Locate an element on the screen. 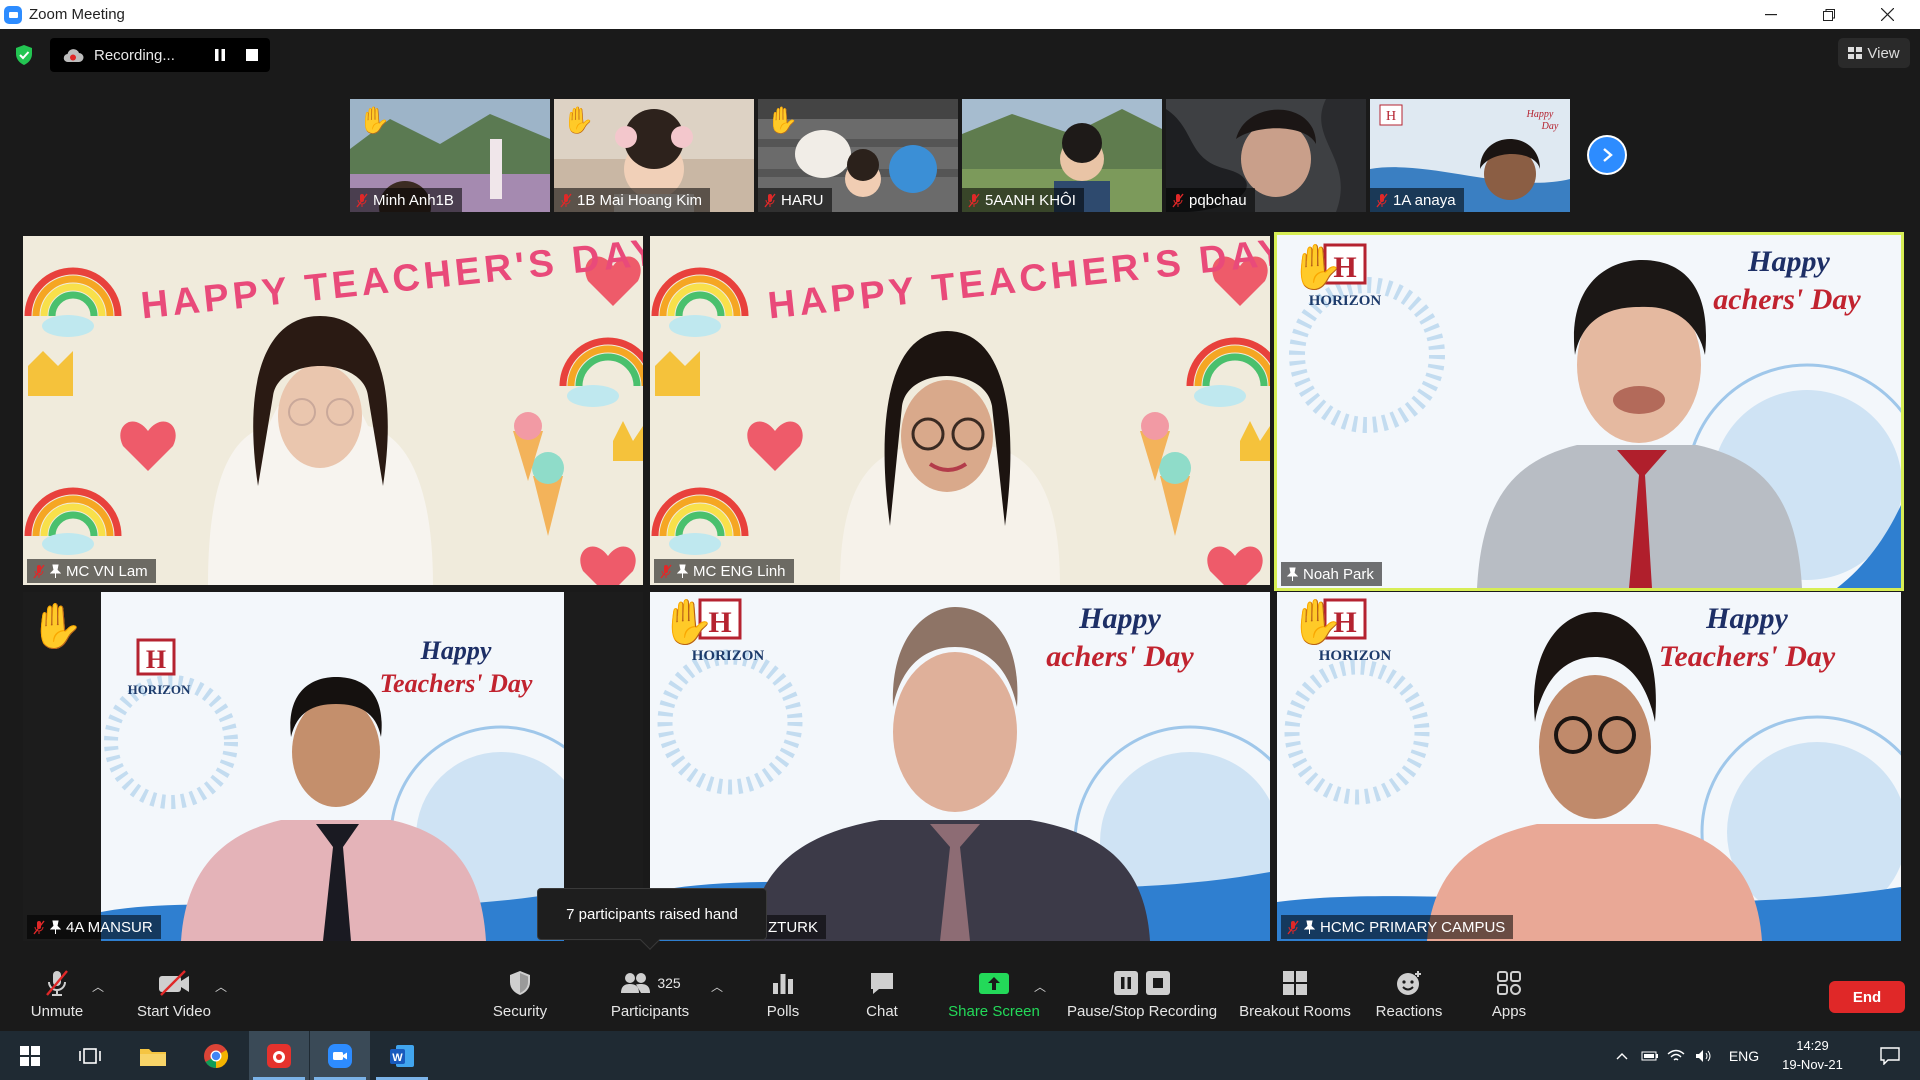 This screenshot has height=1080, width=1920. video-options-caret: ︿ is located at coordinates (221, 986).